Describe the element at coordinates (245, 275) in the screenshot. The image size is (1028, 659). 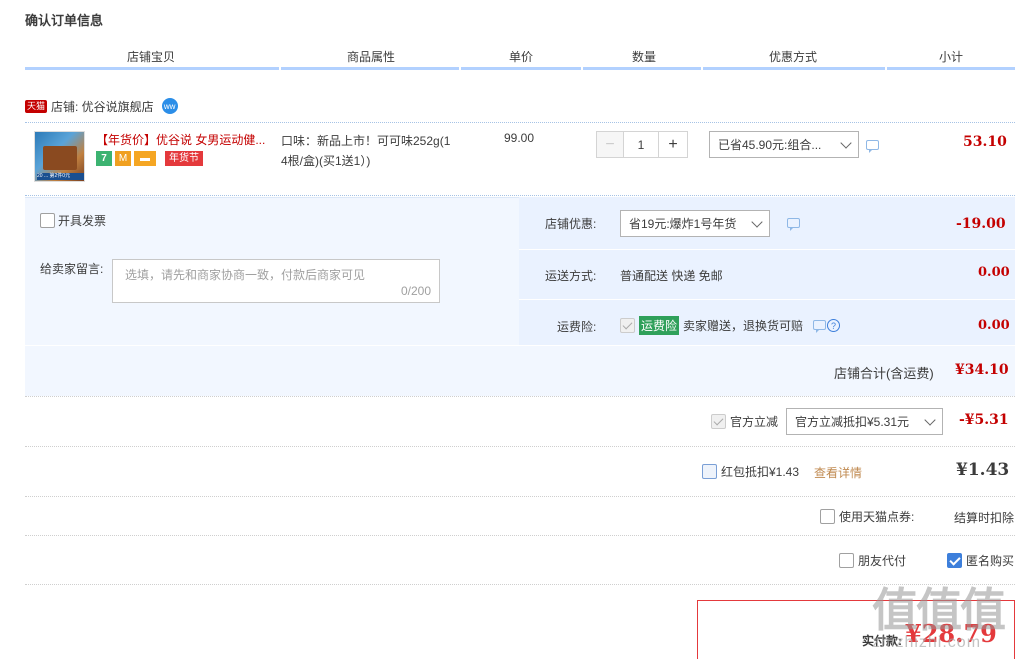
I see `message-placeholder: 选填，请先和商家协商一致，付款后商家可见` at that location.